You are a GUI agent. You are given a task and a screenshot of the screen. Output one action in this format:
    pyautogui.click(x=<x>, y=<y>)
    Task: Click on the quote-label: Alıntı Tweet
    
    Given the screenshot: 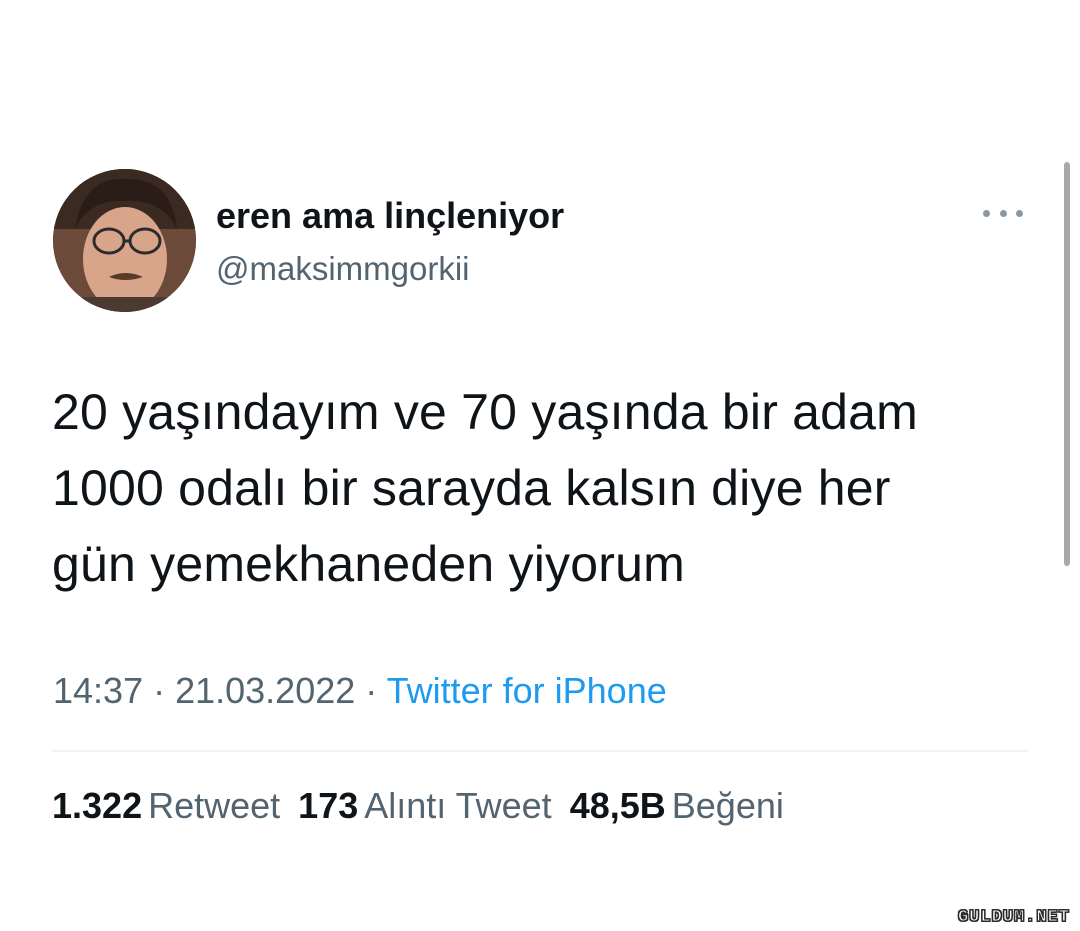 What is the action you would take?
    pyautogui.click(x=458, y=805)
    